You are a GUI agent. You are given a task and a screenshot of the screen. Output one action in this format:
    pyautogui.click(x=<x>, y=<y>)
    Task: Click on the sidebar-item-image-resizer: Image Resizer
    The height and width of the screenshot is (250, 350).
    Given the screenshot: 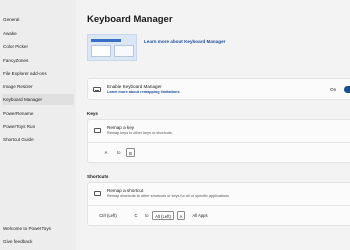 What is the action you would take?
    pyautogui.click(x=38, y=86)
    